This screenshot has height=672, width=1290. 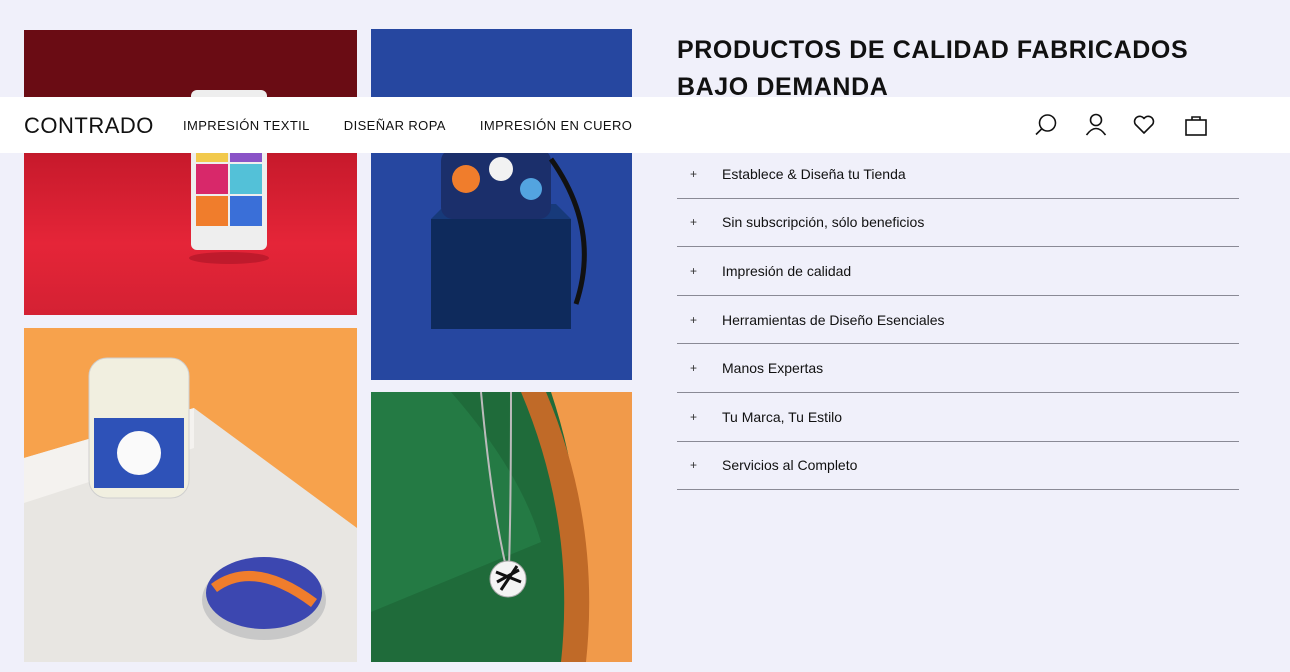 What do you see at coordinates (190, 172) in the screenshot?
I see `product-image-wallet` at bounding box center [190, 172].